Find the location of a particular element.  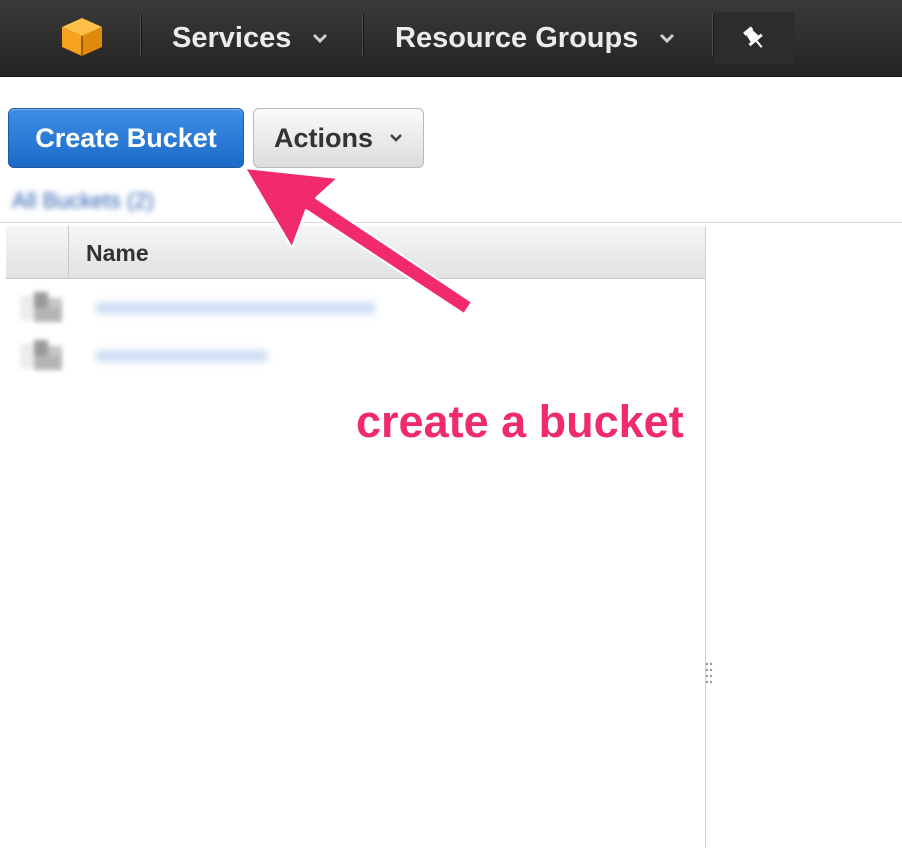

bucket-name-link: xxxxxxxxxxxxxxxxxxx is located at coordinates (181, 355).